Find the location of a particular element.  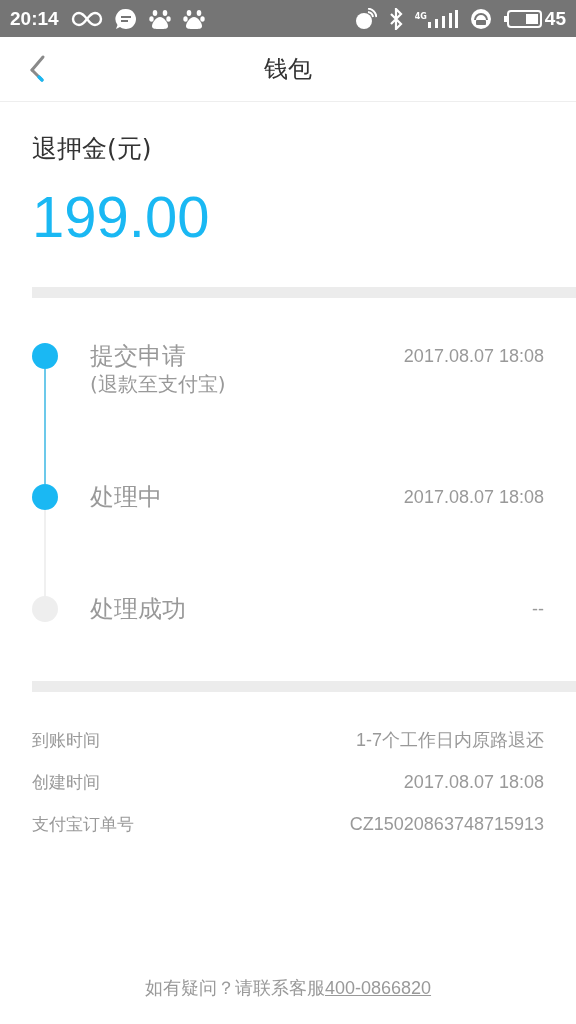

detail-value: 1-7个工作日内原路退还 is located at coordinates (450, 740).